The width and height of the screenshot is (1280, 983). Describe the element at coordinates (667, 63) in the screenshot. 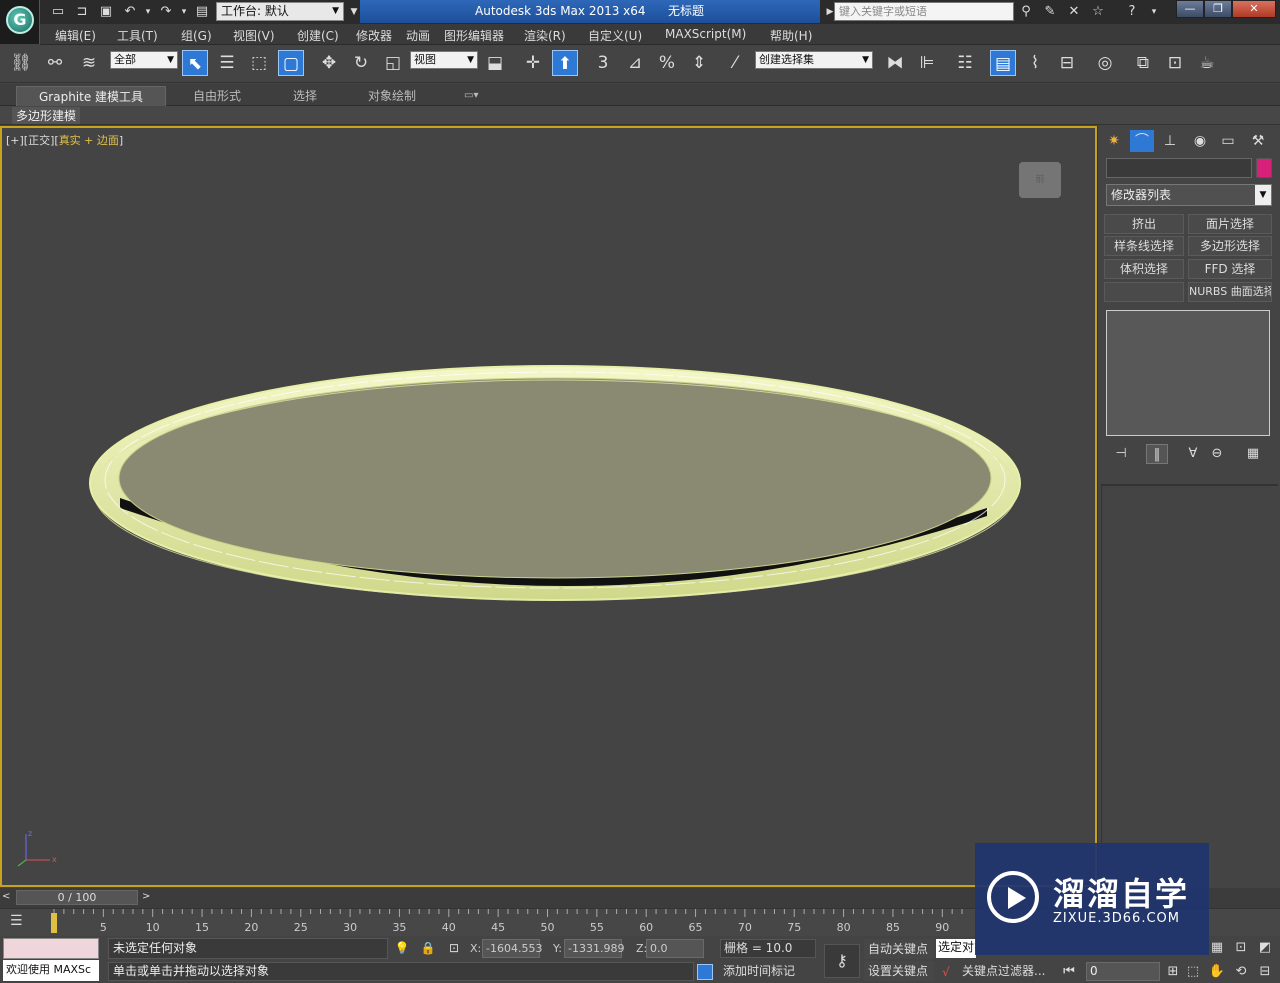

I see `percent-snap-icon: %` at that location.